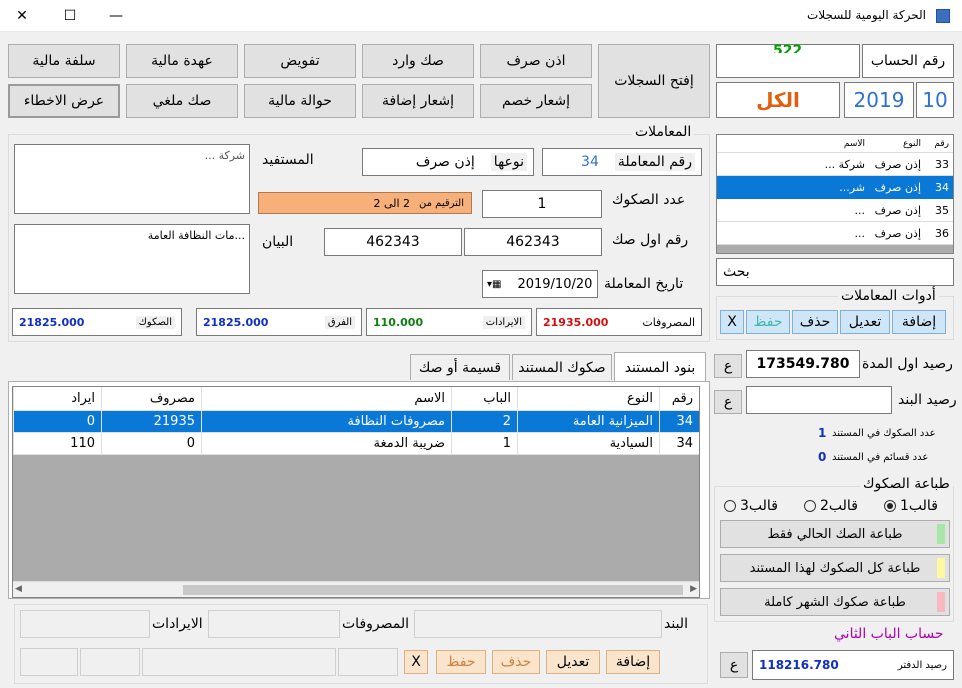 The width and height of the screenshot is (962, 688). What do you see at coordinates (376, 624) in the screenshot?
I see `editor-expenses-label: المصروفات` at bounding box center [376, 624].